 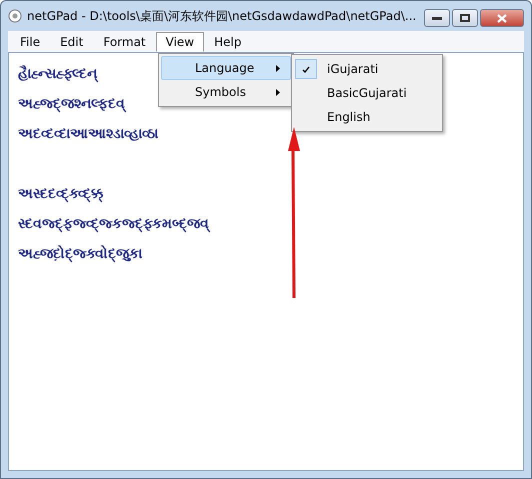 I want to click on menu-item: Symbols, so click(x=226, y=92).